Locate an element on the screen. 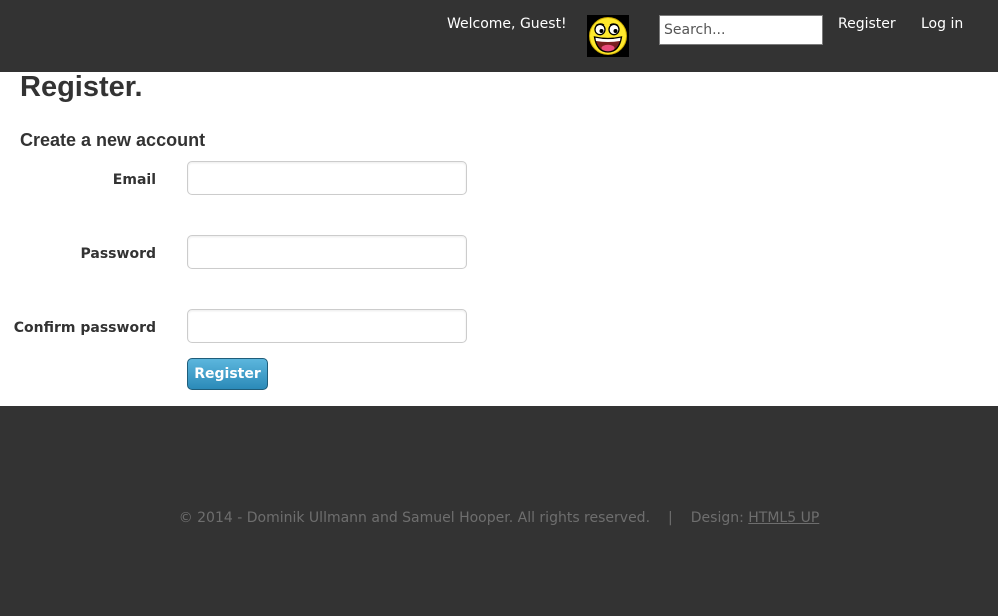 Image resolution: width=998 pixels, height=616 pixels. avatar is located at coordinates (608, 36).